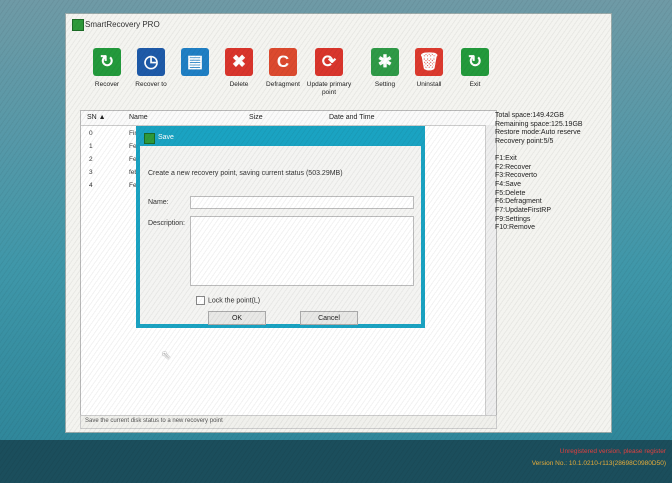  What do you see at coordinates (513, 219) in the screenshot?
I see `info-line: F9:Settings` at bounding box center [513, 219].